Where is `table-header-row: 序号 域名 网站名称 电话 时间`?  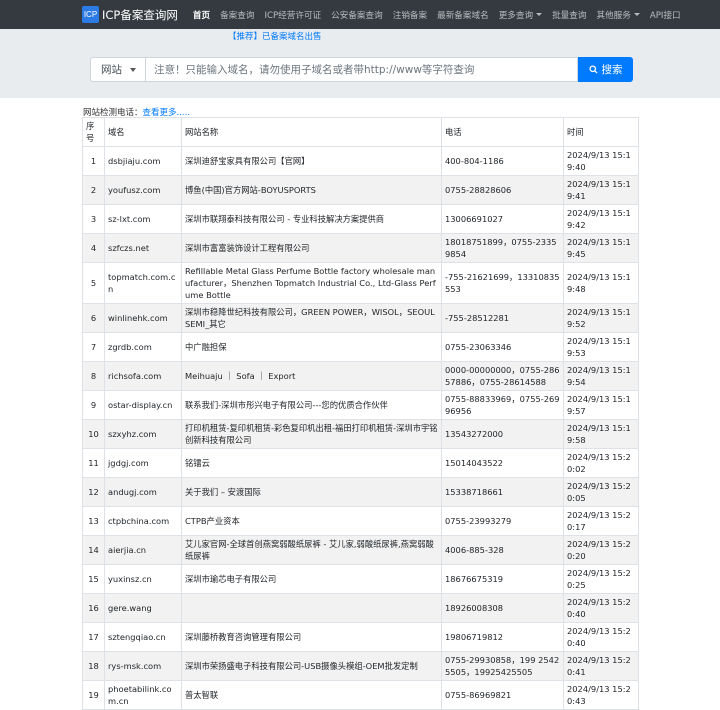
table-header-row: 序号 域名 网站名称 电话 时间 is located at coordinates (360, 132).